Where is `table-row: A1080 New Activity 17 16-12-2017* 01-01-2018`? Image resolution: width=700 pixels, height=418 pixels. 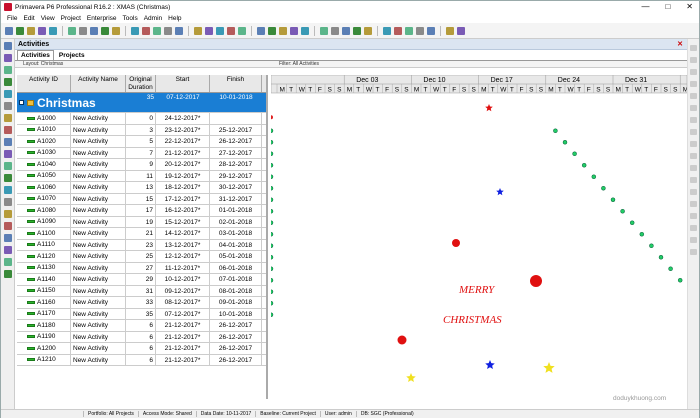
table-row: A1080 New Activity 17 16-12-2017* 01-01-2018 is located at coordinates (141, 211).